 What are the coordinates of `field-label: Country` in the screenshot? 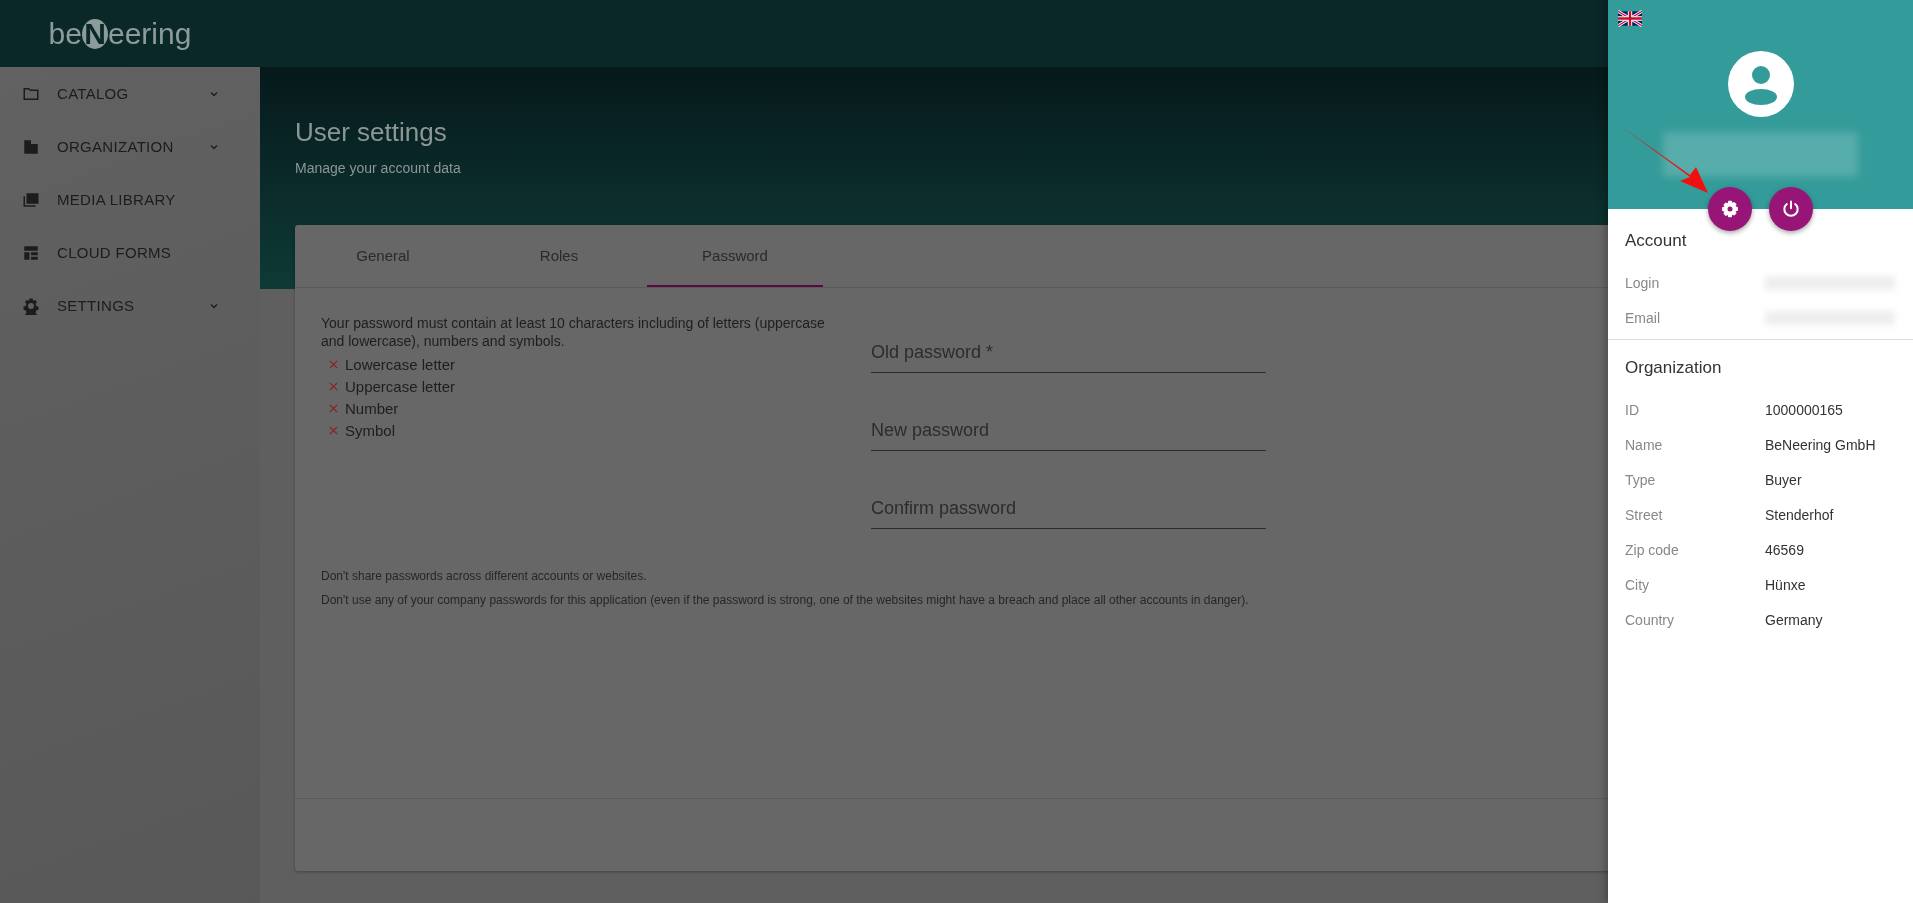 It's located at (1650, 619).